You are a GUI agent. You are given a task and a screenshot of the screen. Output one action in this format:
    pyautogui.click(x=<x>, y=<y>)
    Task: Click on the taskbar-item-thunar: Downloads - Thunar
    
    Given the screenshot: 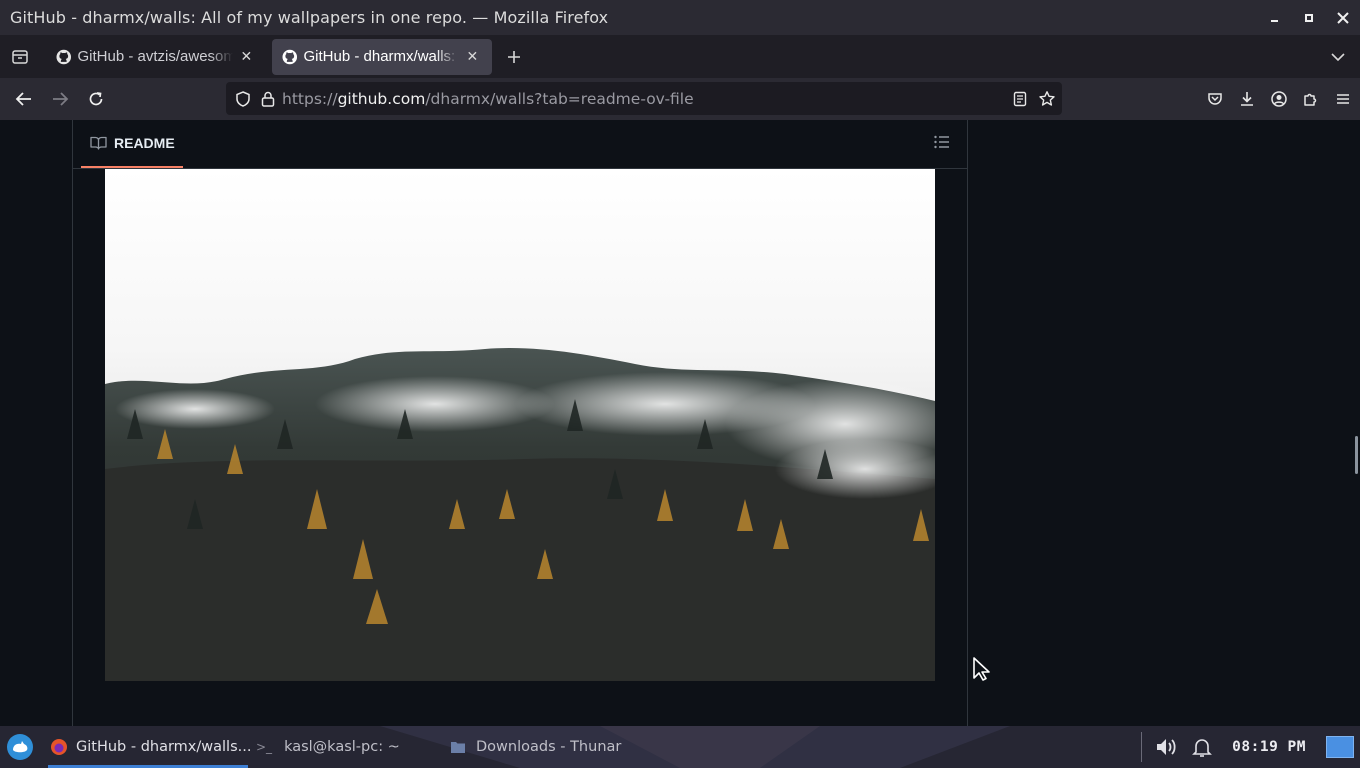 What is the action you would take?
    pyautogui.click(x=535, y=747)
    